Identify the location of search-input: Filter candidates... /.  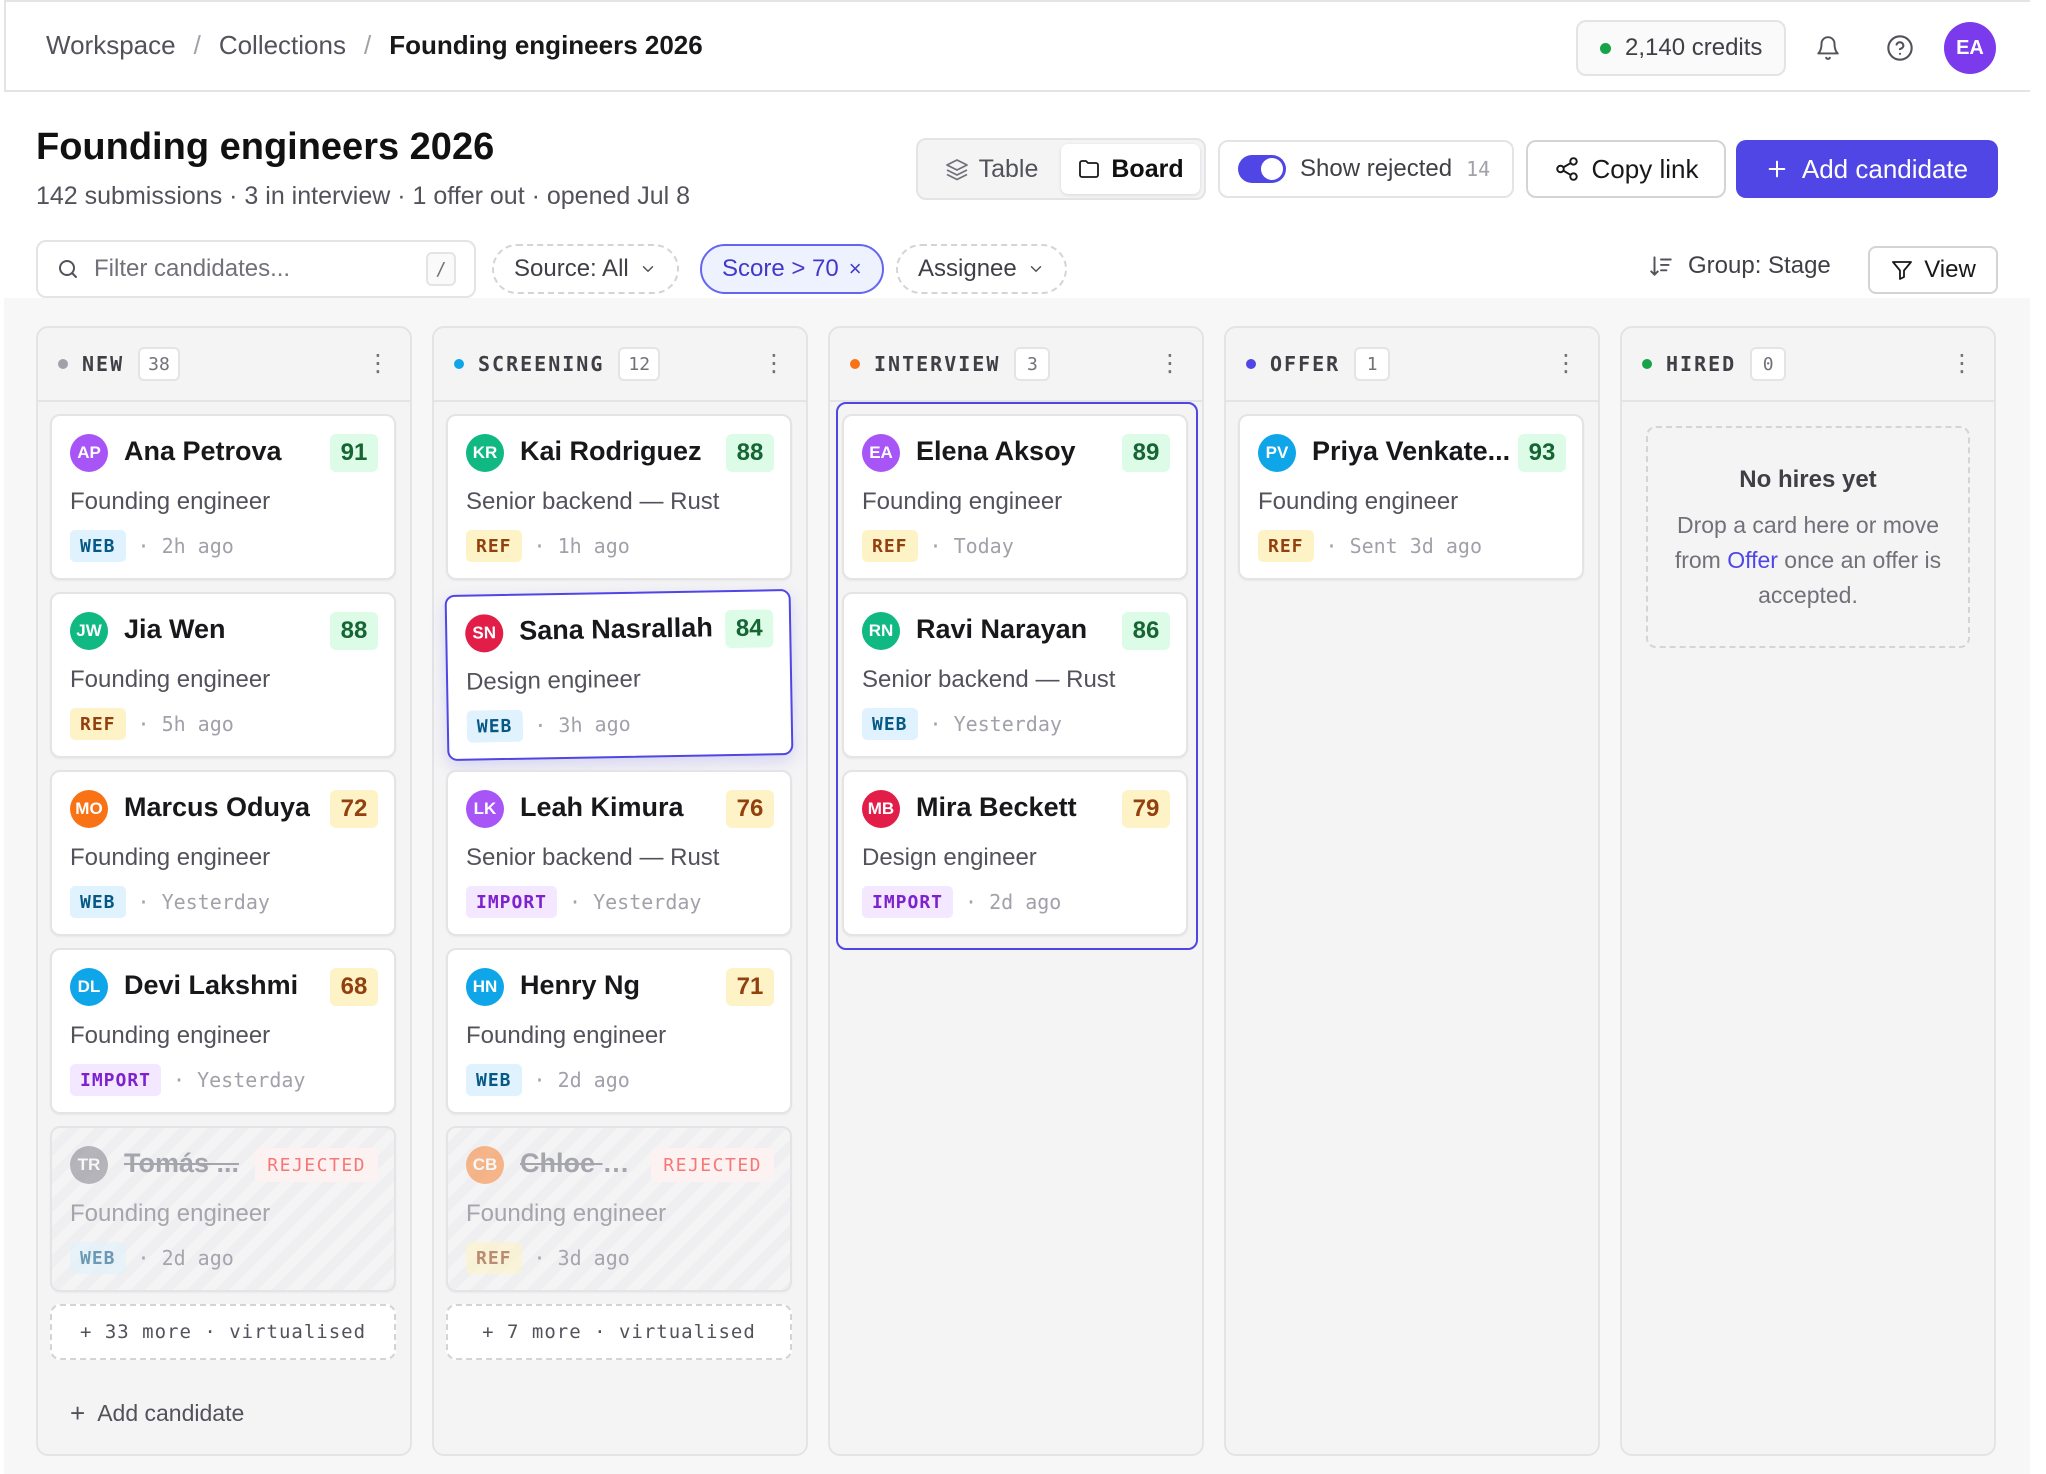
(256, 269).